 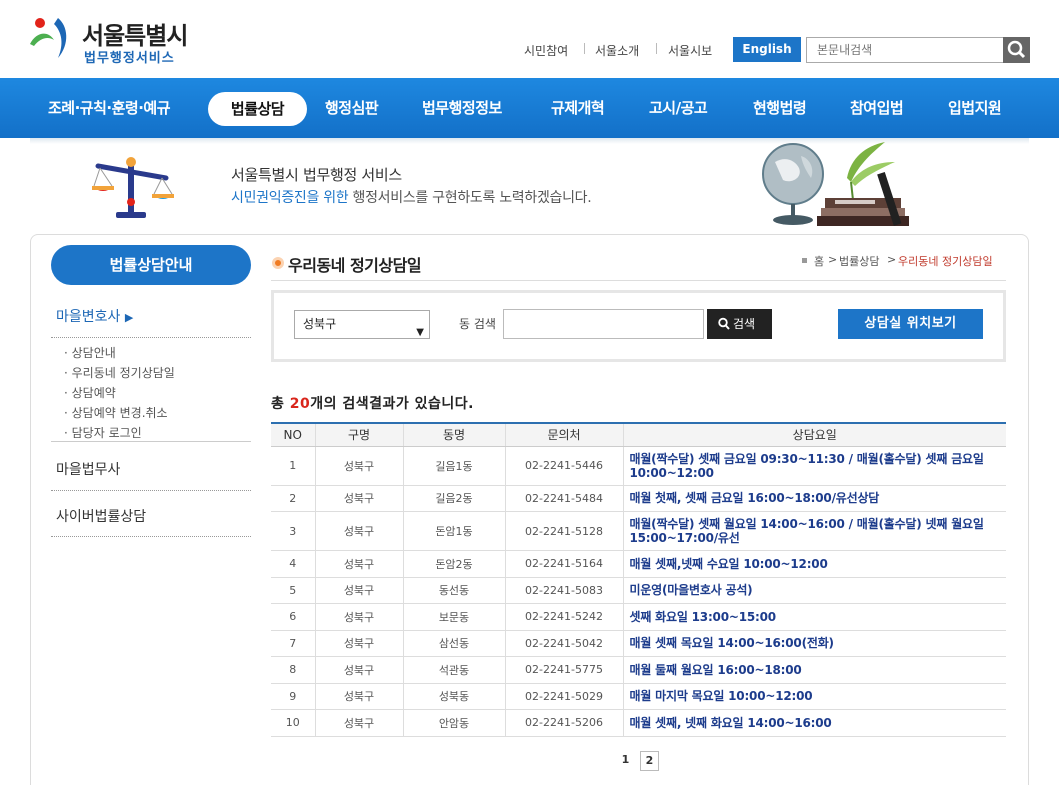 I want to click on globe-books-illustration, so click(x=835, y=184).